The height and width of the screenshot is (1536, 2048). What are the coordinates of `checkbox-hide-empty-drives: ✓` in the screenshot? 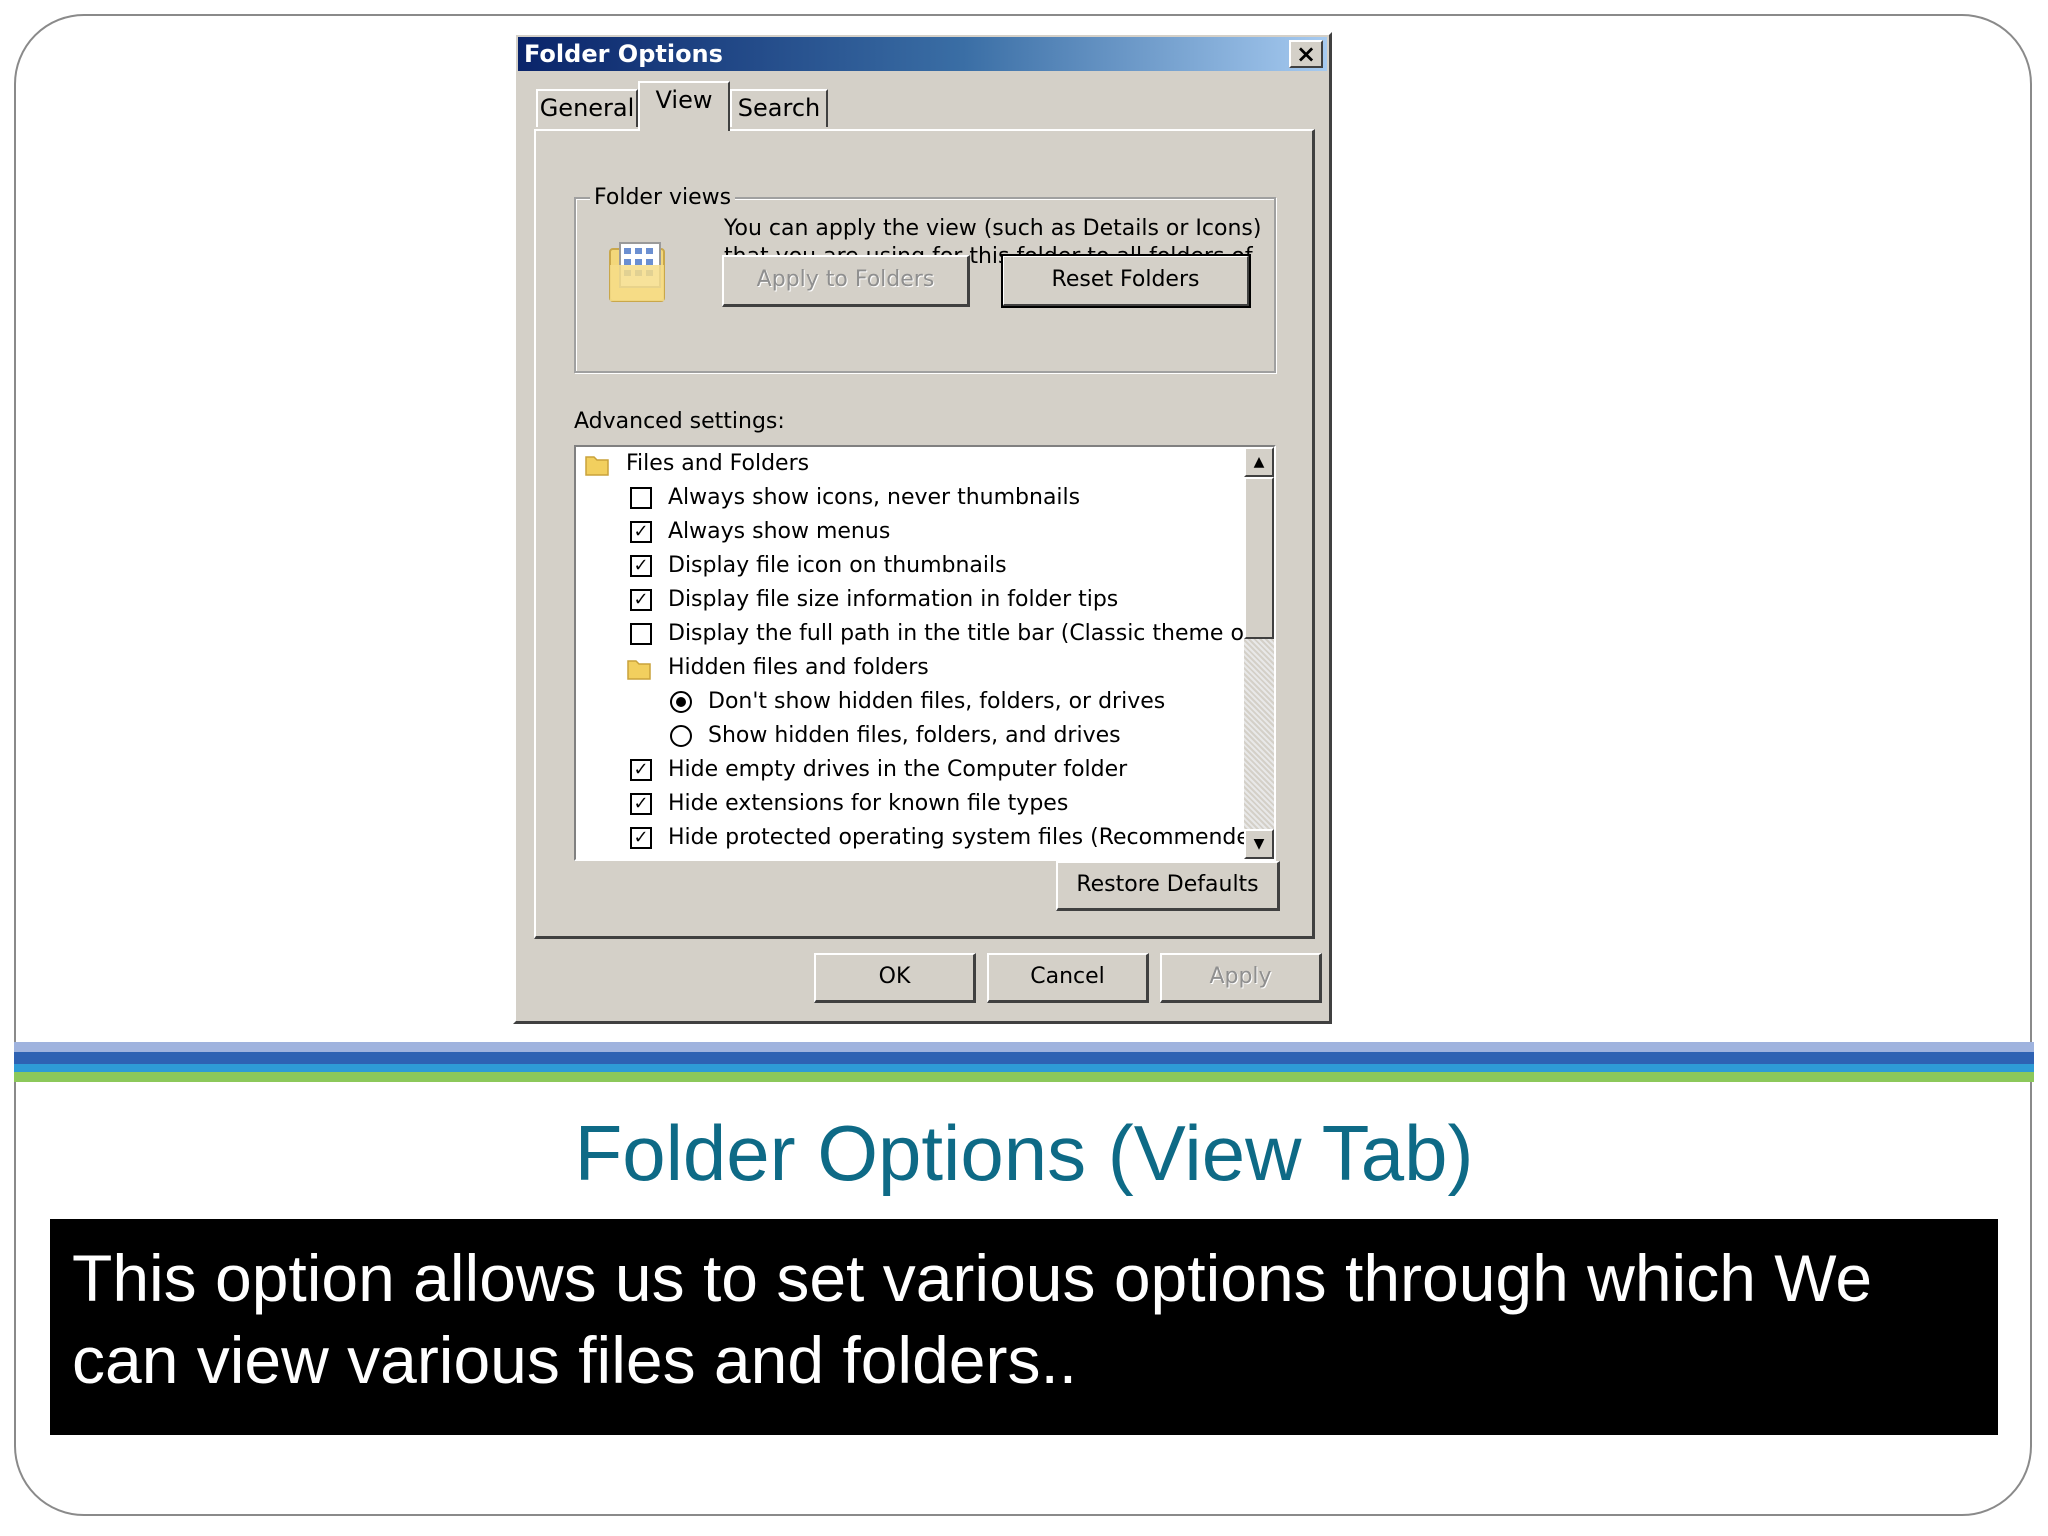 It's located at (641, 770).